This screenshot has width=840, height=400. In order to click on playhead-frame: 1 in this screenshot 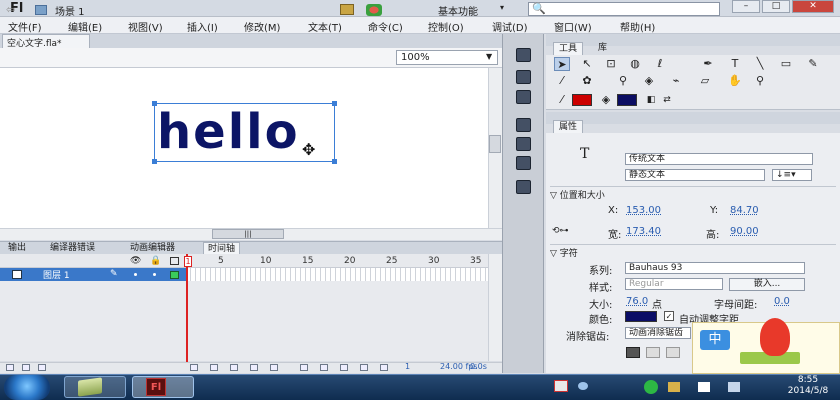, I will do `click(188, 261)`.